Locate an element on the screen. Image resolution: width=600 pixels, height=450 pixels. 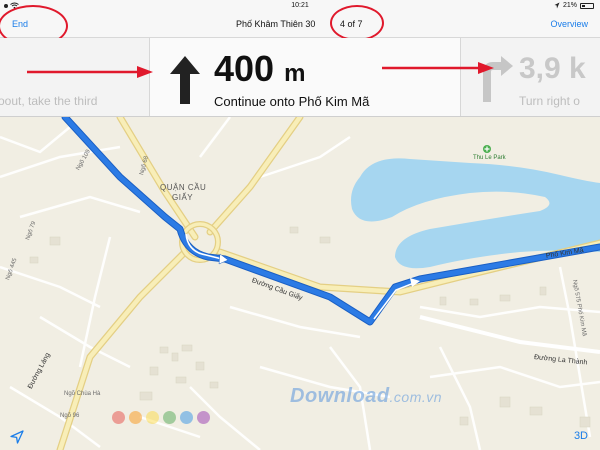
step-indicator: 4 of 7 is located at coordinates (351, 24).